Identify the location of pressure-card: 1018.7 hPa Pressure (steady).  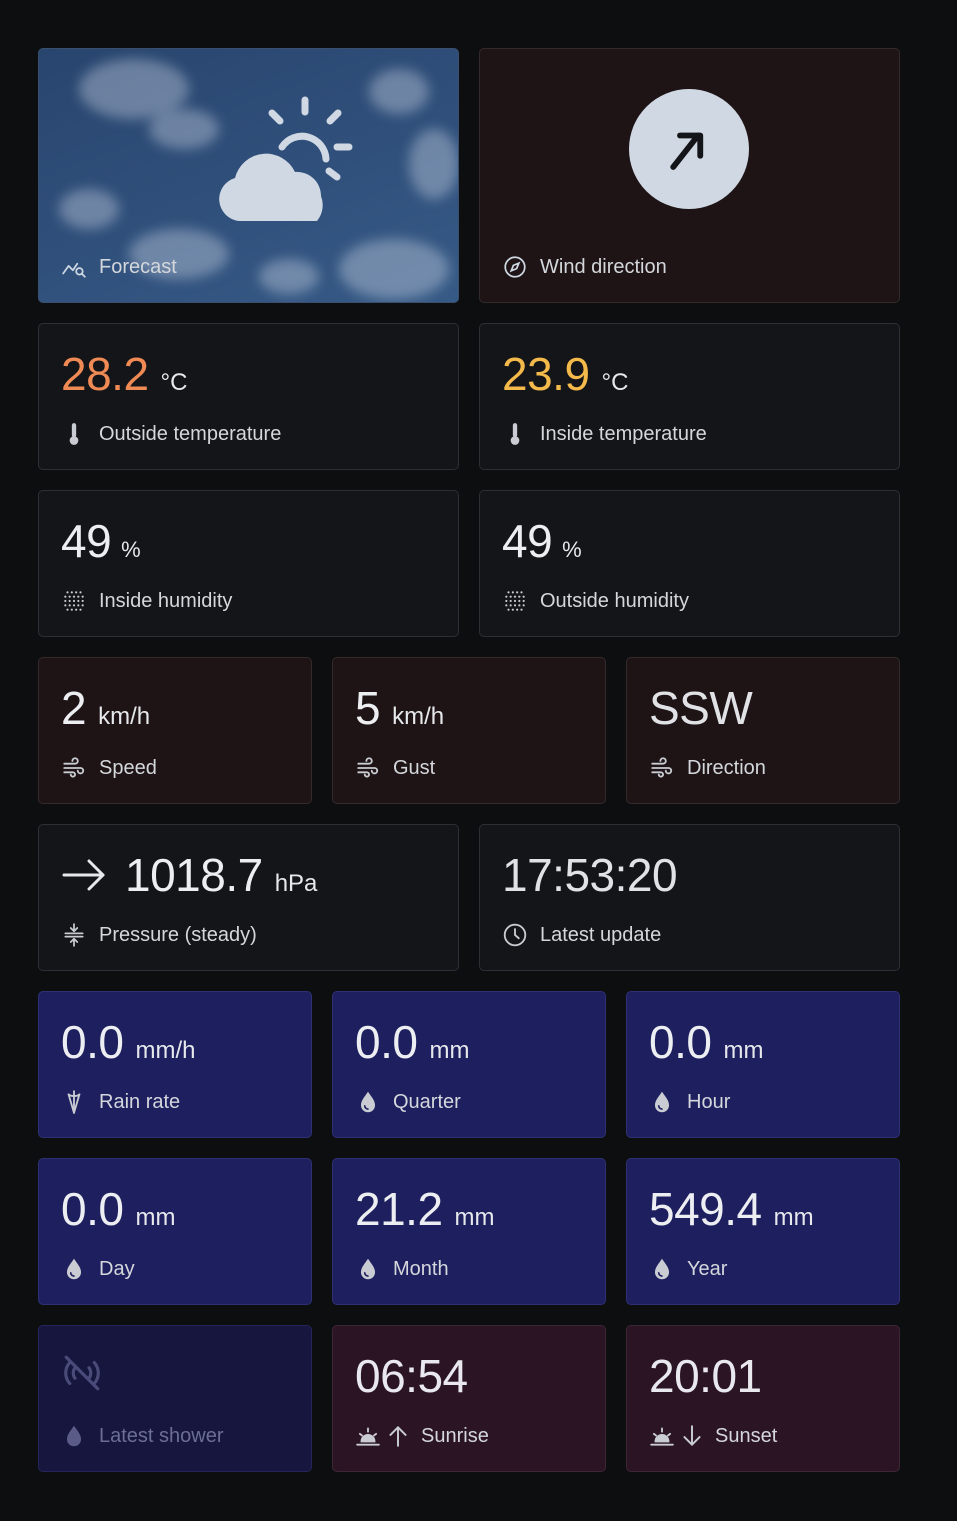
(248, 897).